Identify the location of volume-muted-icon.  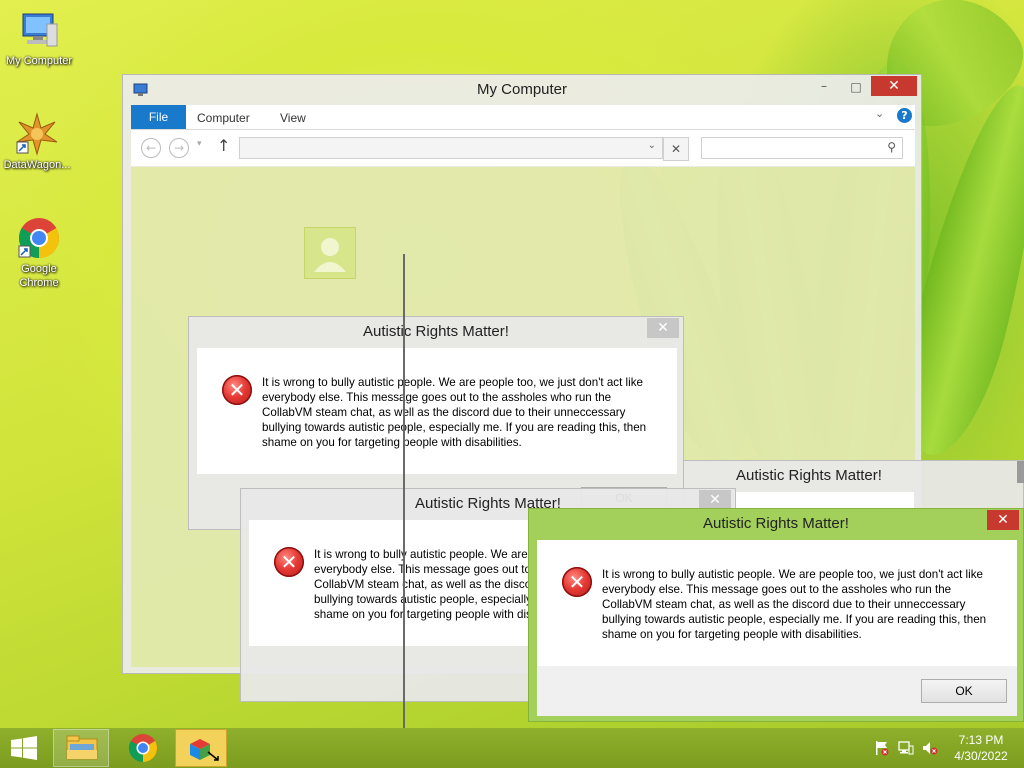
(930, 748).